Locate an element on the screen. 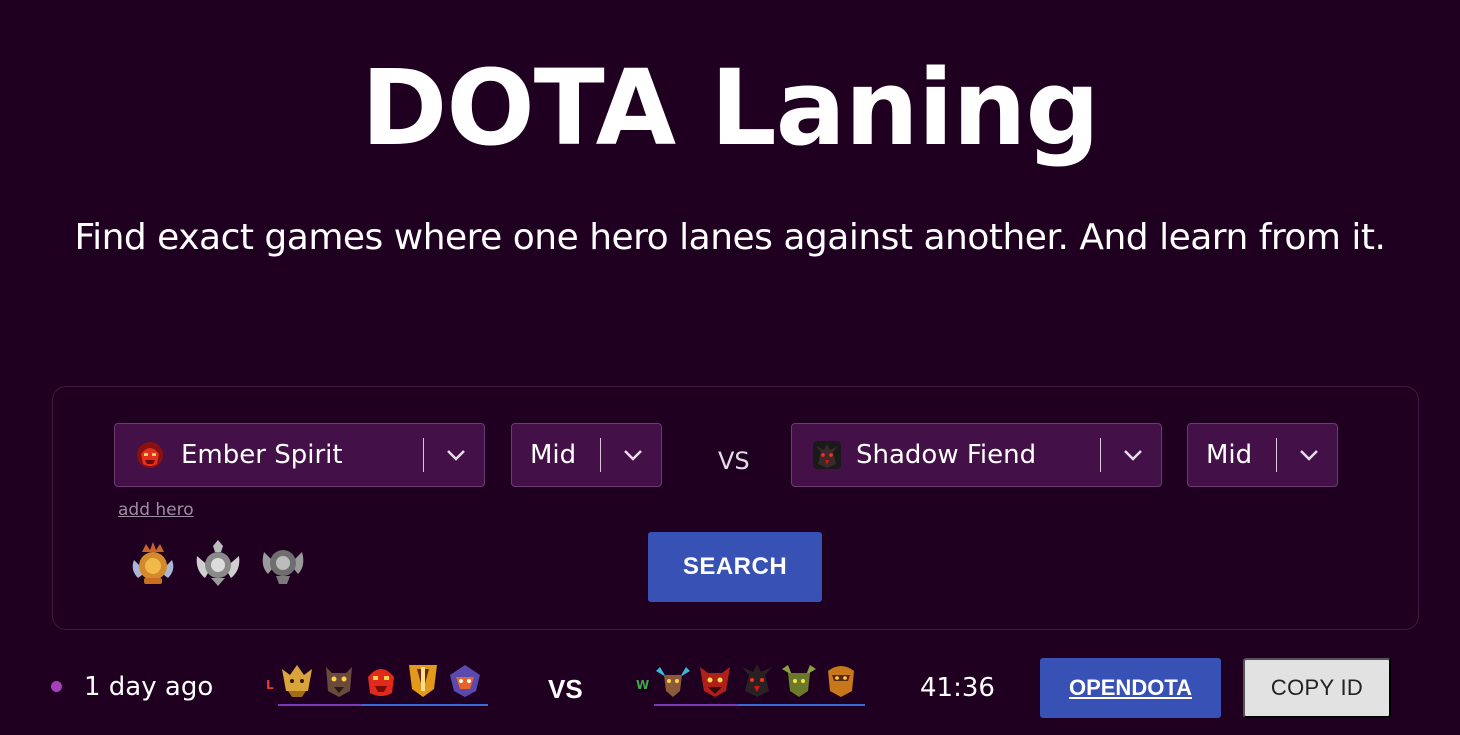 Image resolution: width=1460 pixels, height=735 pixels. hero1-select: Ember Spirit is located at coordinates (299, 455).